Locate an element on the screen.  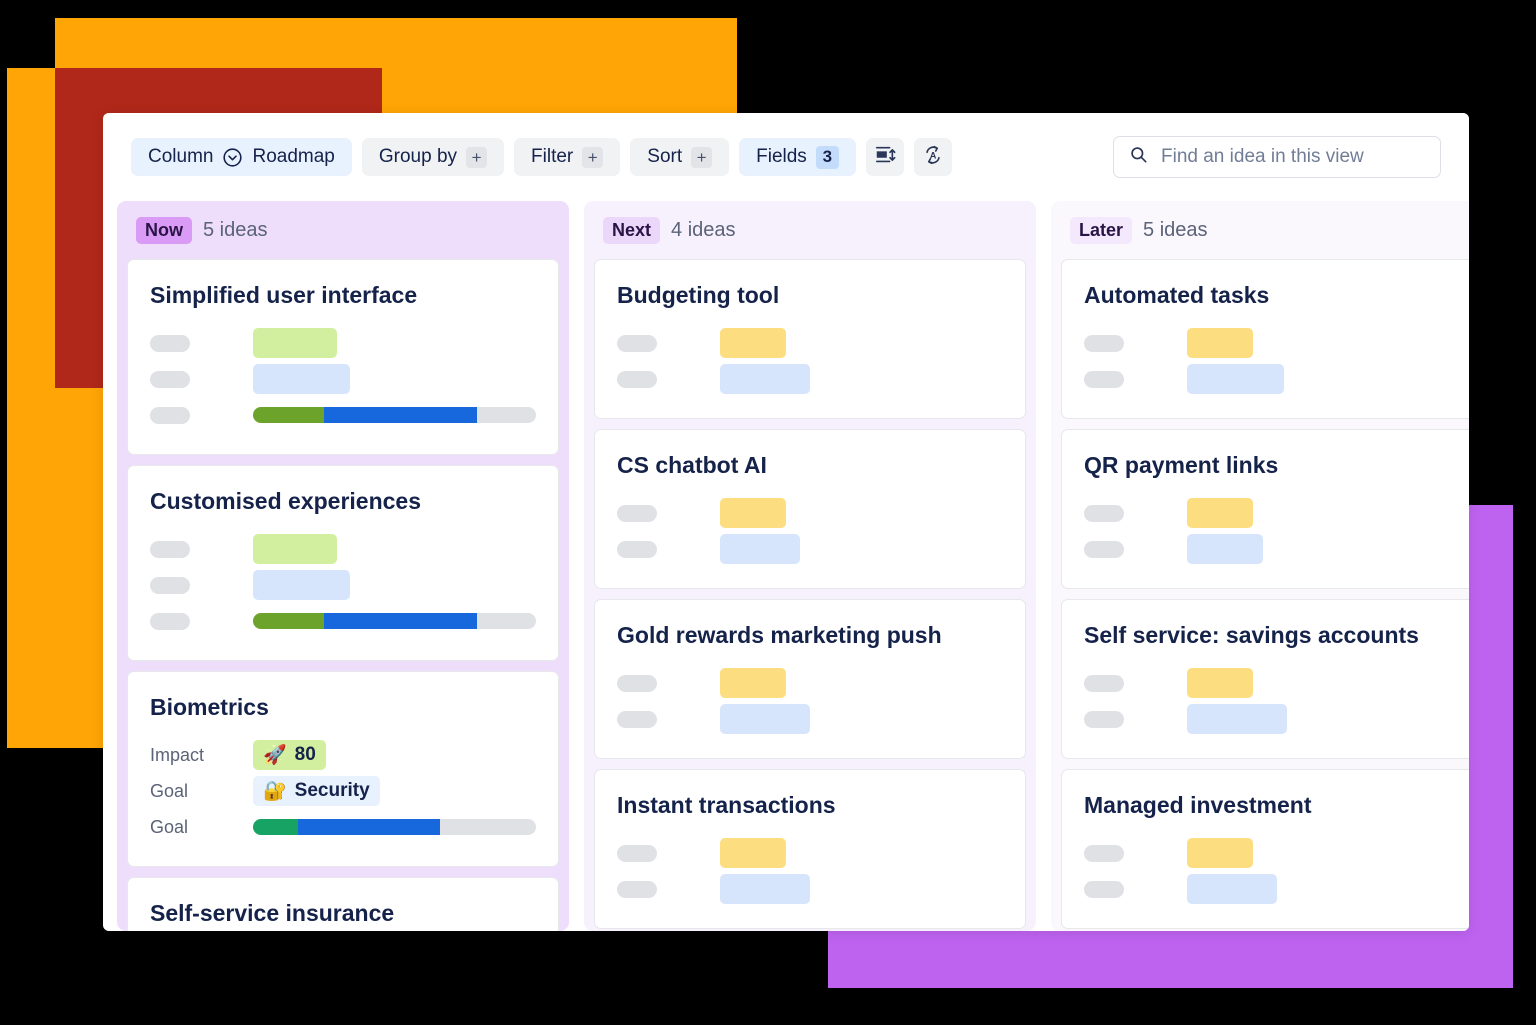
svg-text: A is located at coordinates (933, 155).